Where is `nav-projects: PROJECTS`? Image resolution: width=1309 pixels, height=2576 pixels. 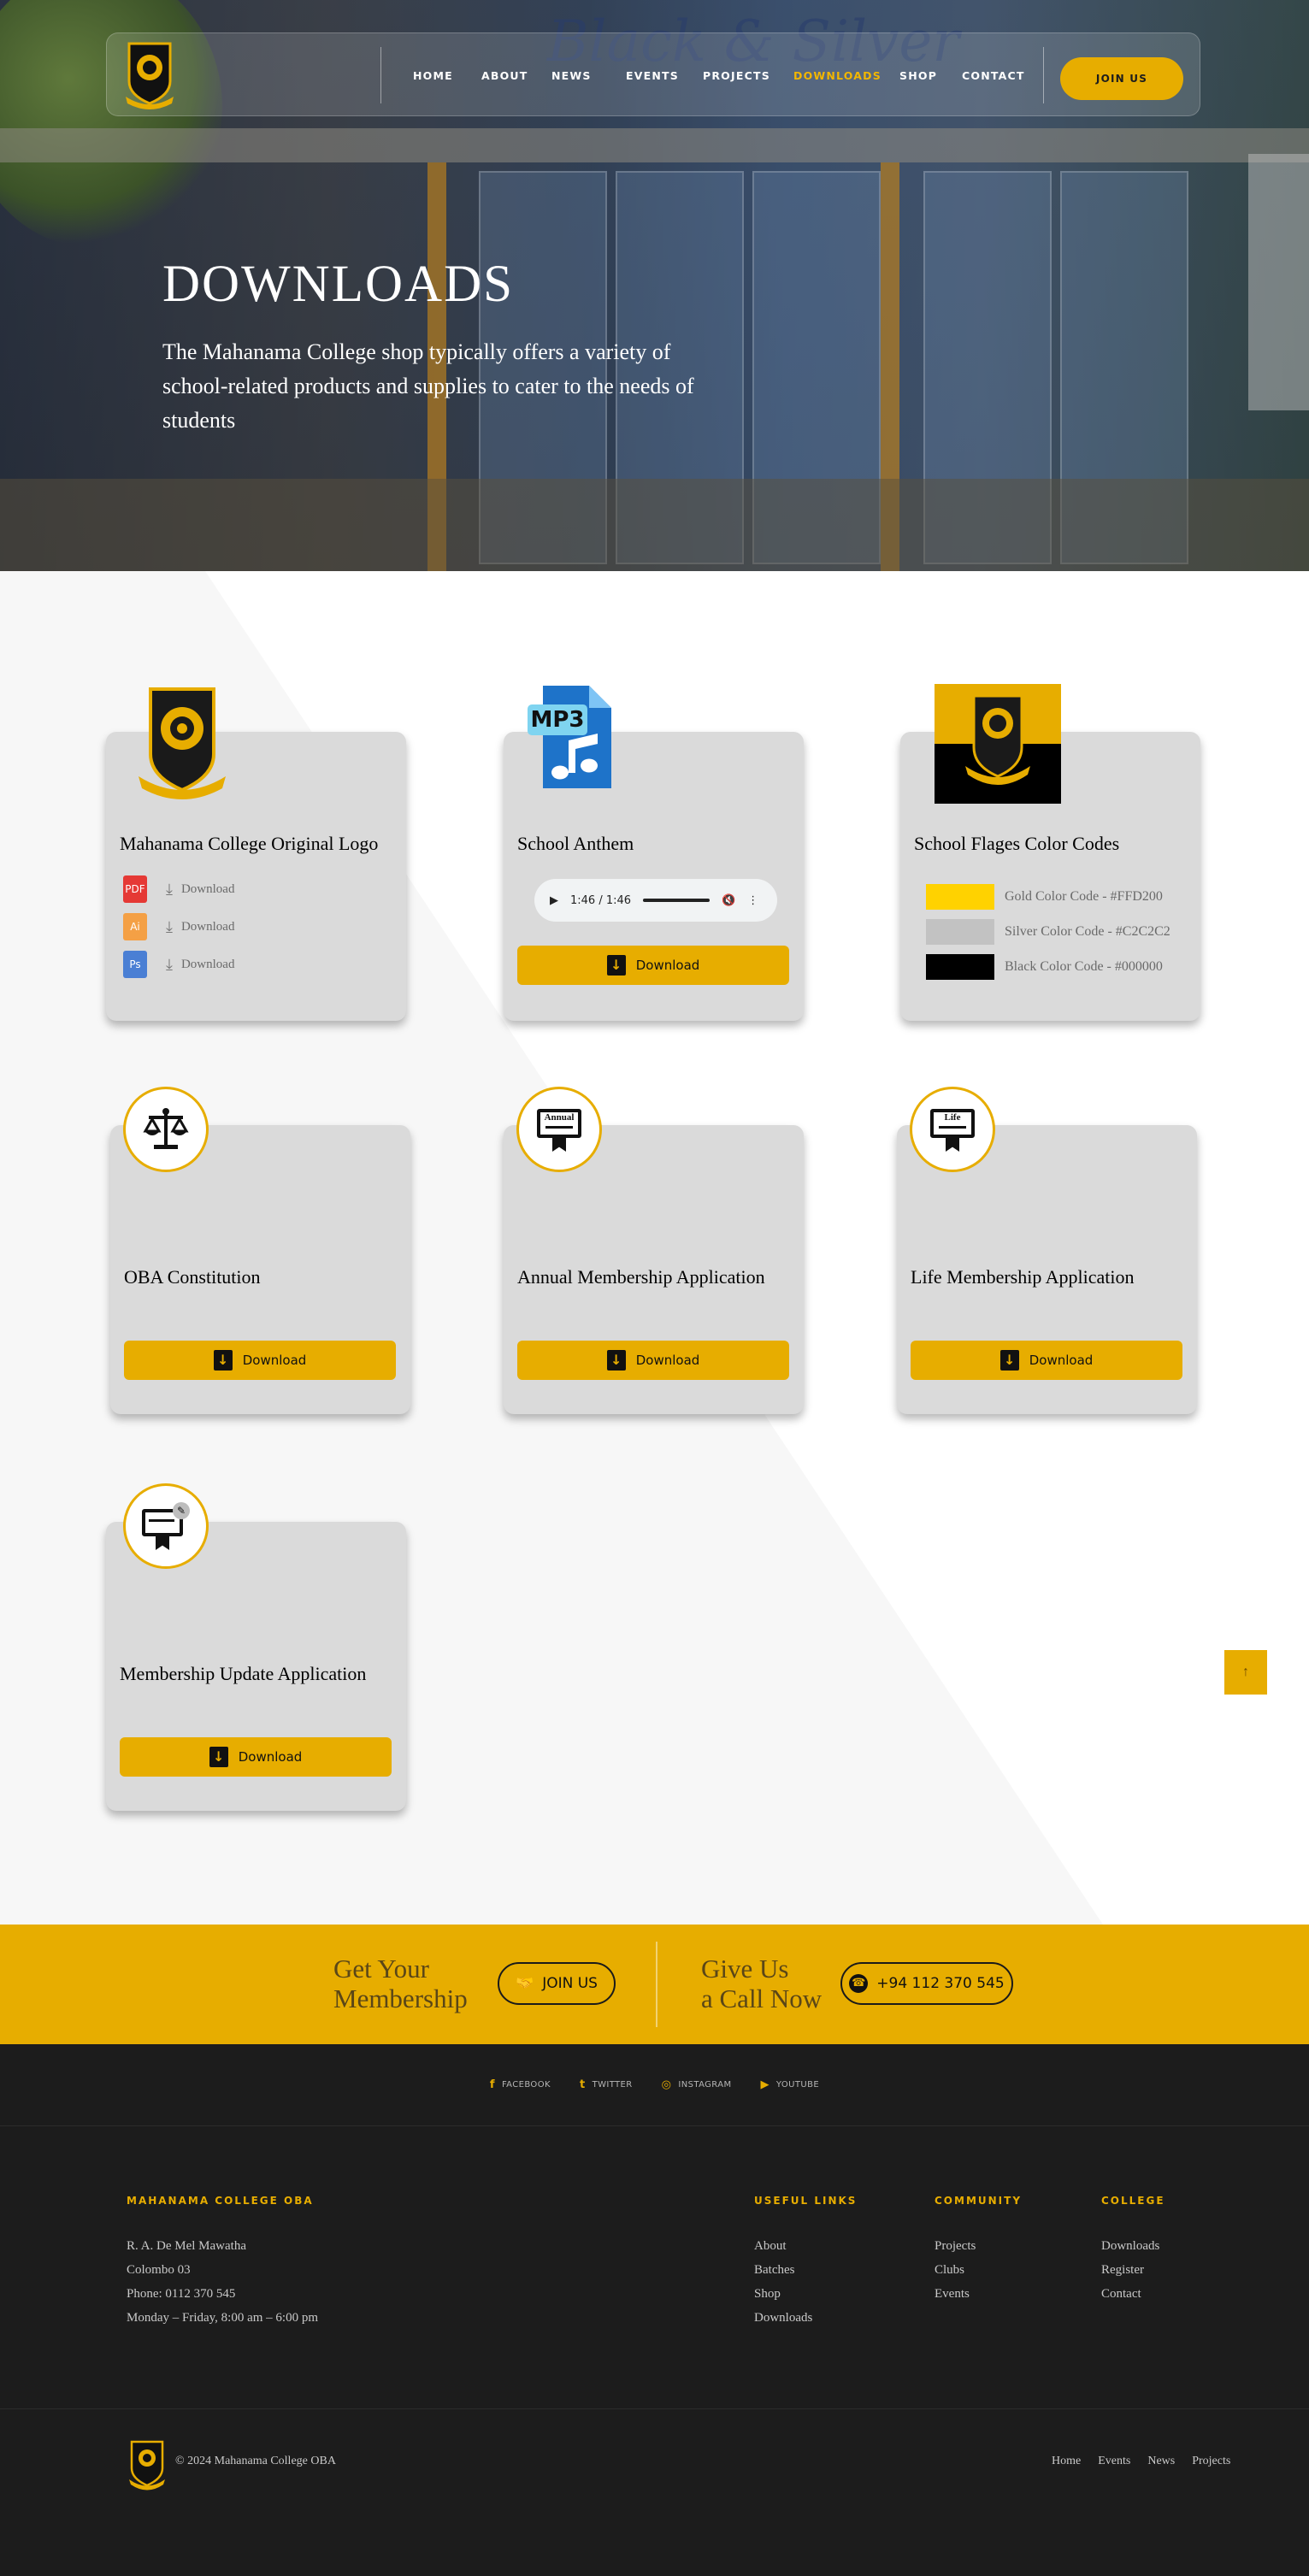 nav-projects: PROJECTS is located at coordinates (748, 75).